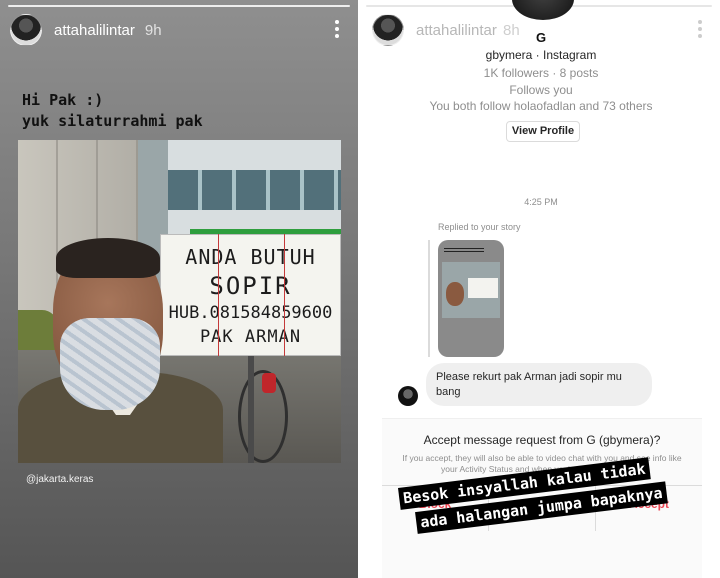  Describe the element at coordinates (269, 383) in the screenshot. I see `photo-bike-light` at that location.